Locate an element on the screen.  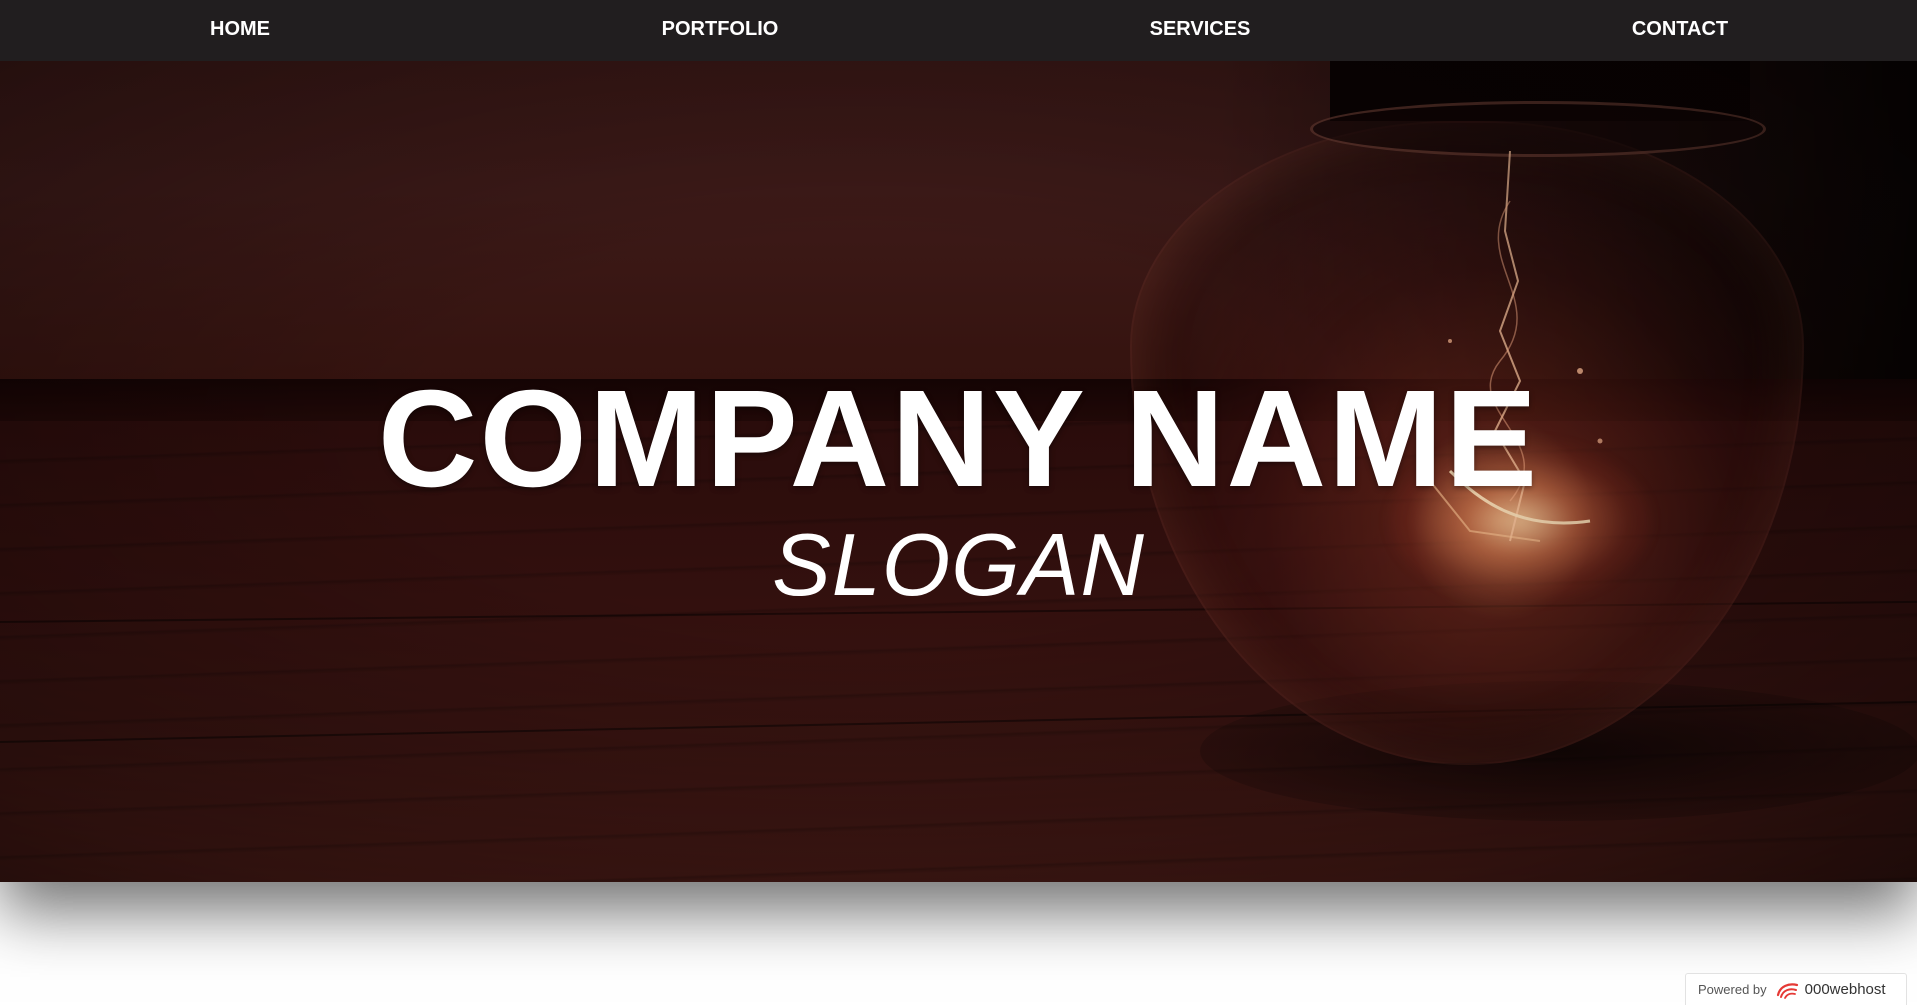
top-navbar: HOME PORTFOLIO SERVICES CONTACT is located at coordinates (958, 30).